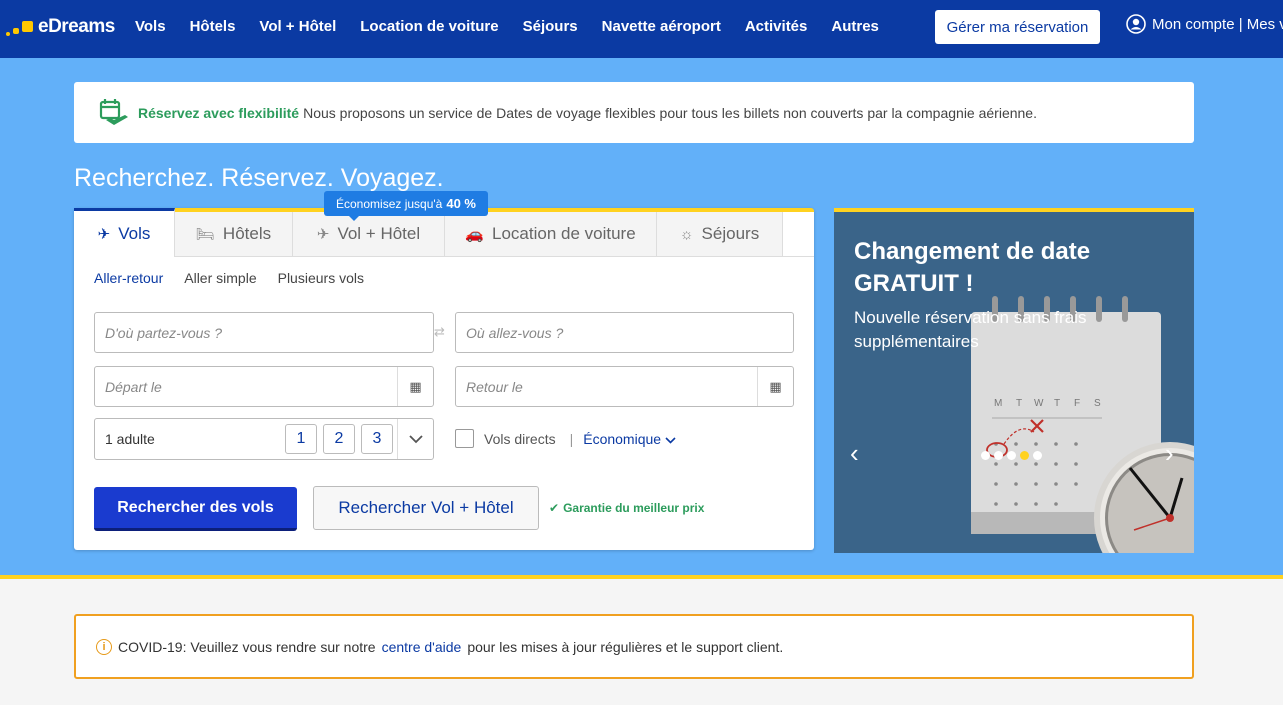 This screenshot has height=705, width=1283. Describe the element at coordinates (130, 439) in the screenshot. I see `passenger-count: 1 adulte` at that location.